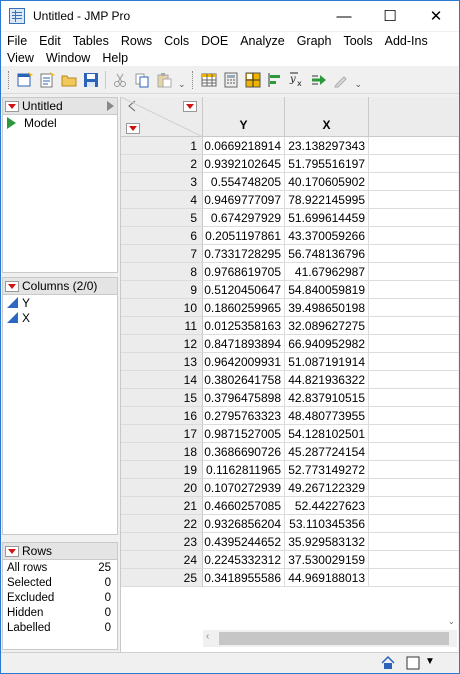 This screenshot has width=460, height=674. I want to click on cell-x: 45.287724154, so click(327, 452).